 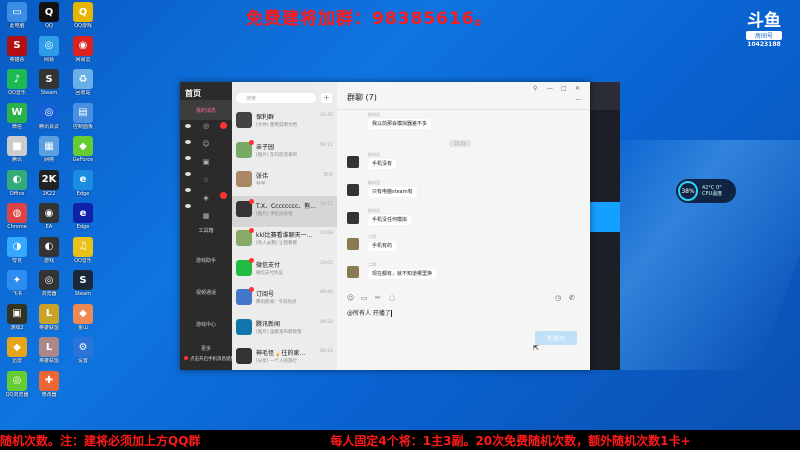 What do you see at coordinates (572, 298) in the screenshot?
I see `phone-icon: ✆` at bounding box center [572, 298].